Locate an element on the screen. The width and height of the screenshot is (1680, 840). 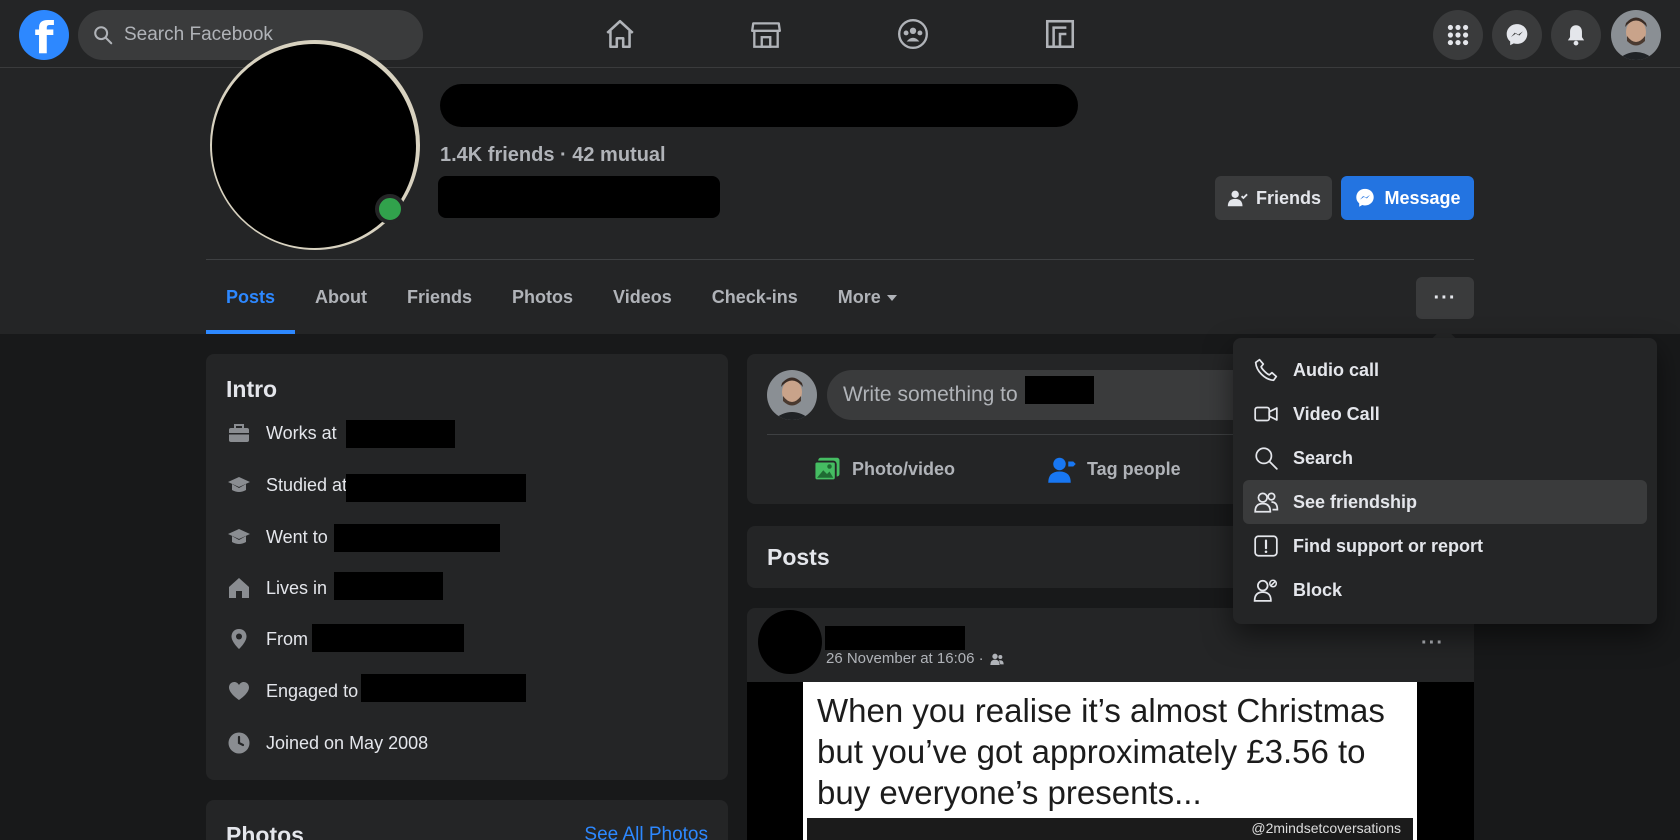
intro-went-to-text: Went to is located at coordinates (297, 536).